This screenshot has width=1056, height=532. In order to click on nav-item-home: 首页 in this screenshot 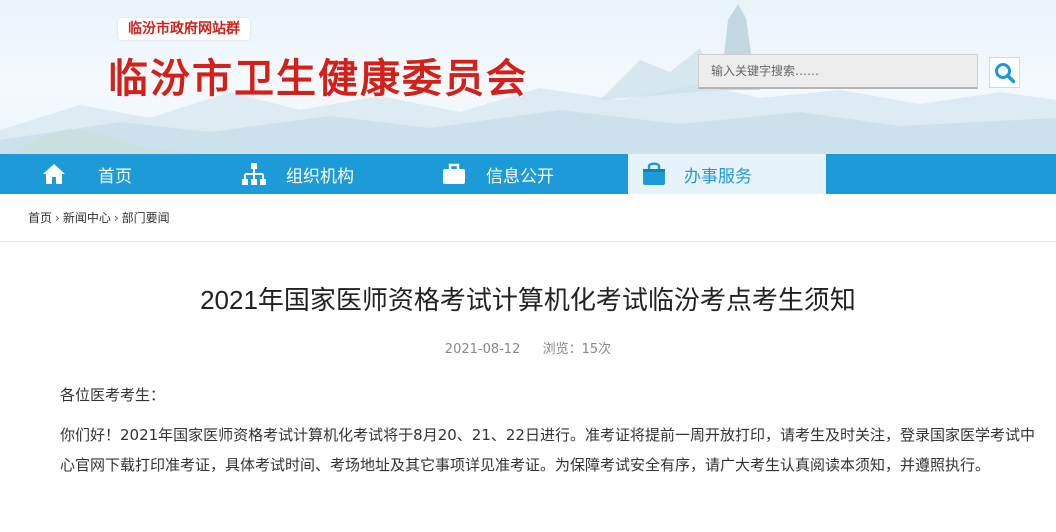, I will do `click(130, 174)`.